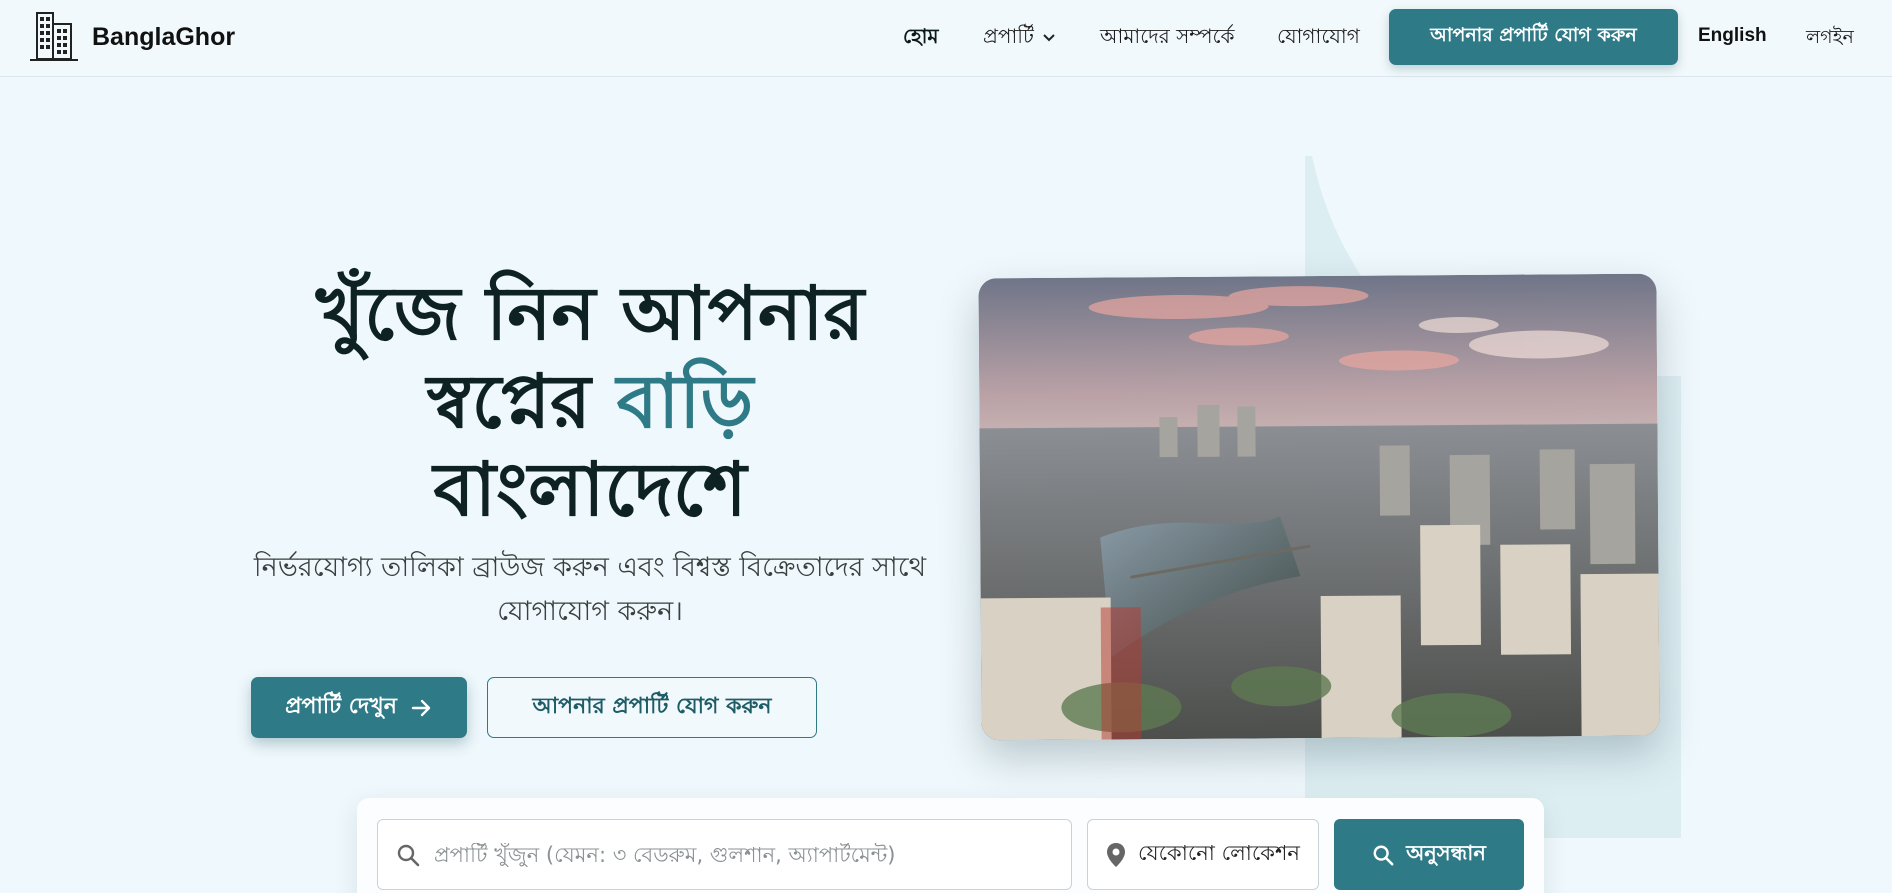  Describe the element at coordinates (1008, 36) in the screenshot. I see `nav-property-label: প্রপার্টি` at that location.